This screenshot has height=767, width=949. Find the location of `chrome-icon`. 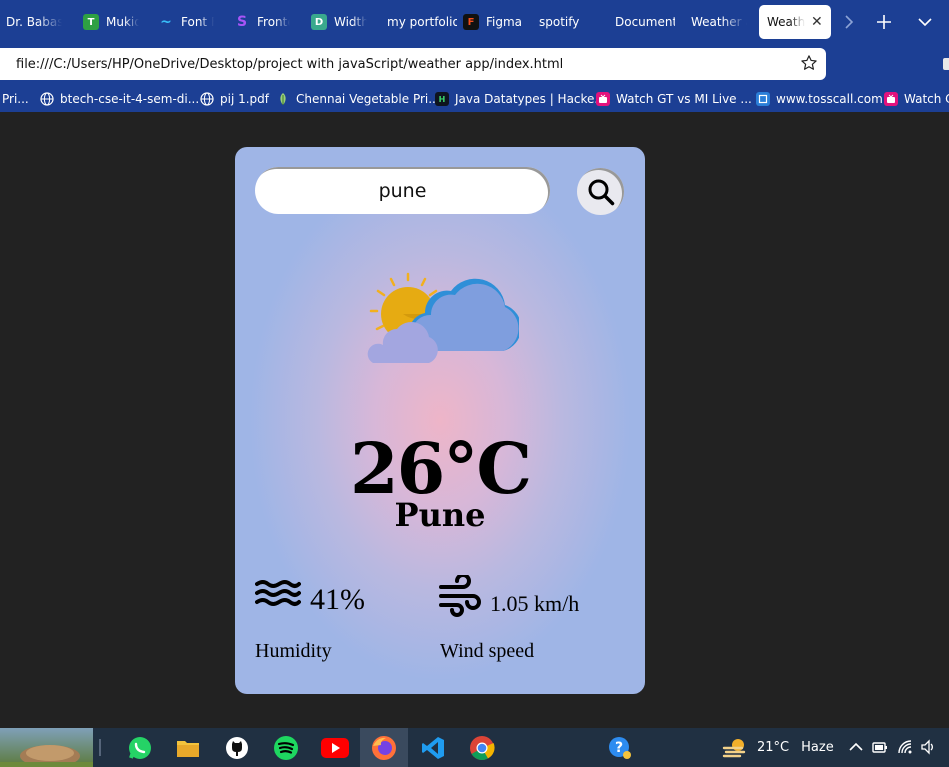

chrome-icon is located at coordinates (482, 747).